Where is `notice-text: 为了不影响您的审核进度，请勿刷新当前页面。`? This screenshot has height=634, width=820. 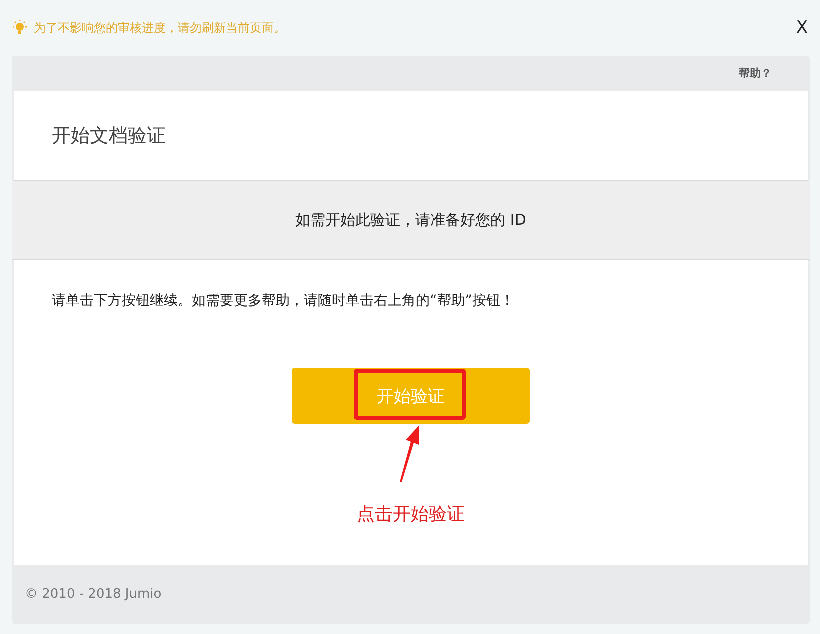 notice-text: 为了不影响您的审核进度，请勿刷新当前页面。 is located at coordinates (160, 28).